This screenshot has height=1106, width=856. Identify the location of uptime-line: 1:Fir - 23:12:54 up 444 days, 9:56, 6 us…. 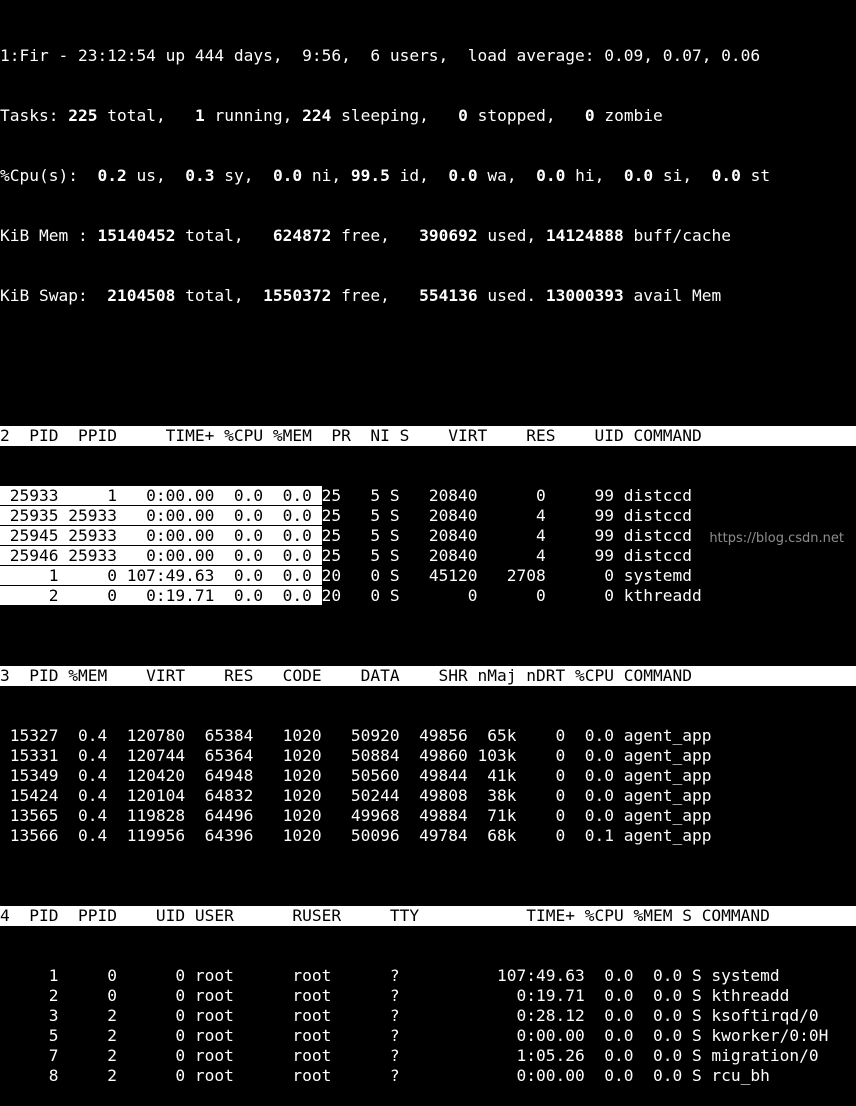
(380, 55).